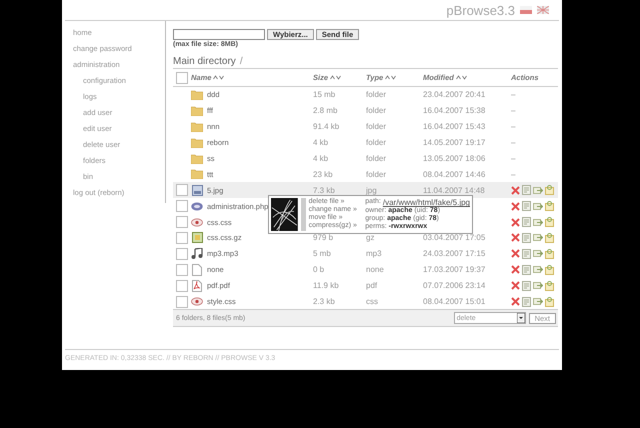  What do you see at coordinates (197, 238) in the screenshot?
I see `archive-file-icon` at bounding box center [197, 238].